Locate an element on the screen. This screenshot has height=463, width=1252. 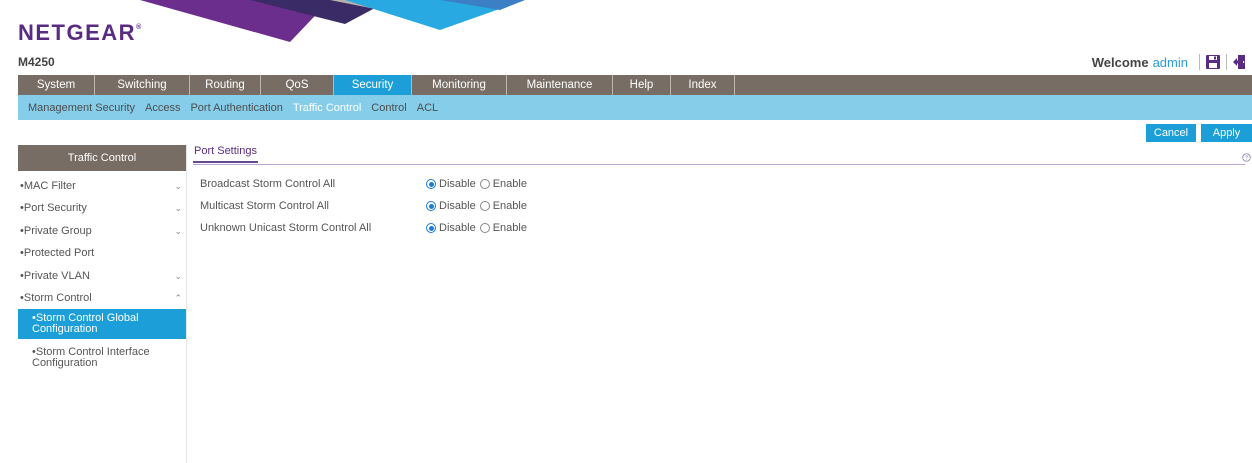
tab-maintenance: Maintenance is located at coordinates (560, 85).